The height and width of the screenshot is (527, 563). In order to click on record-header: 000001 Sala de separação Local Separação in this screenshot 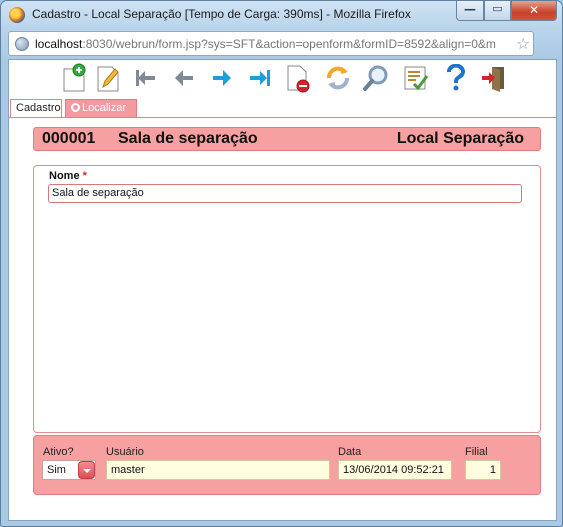, I will do `click(287, 139)`.